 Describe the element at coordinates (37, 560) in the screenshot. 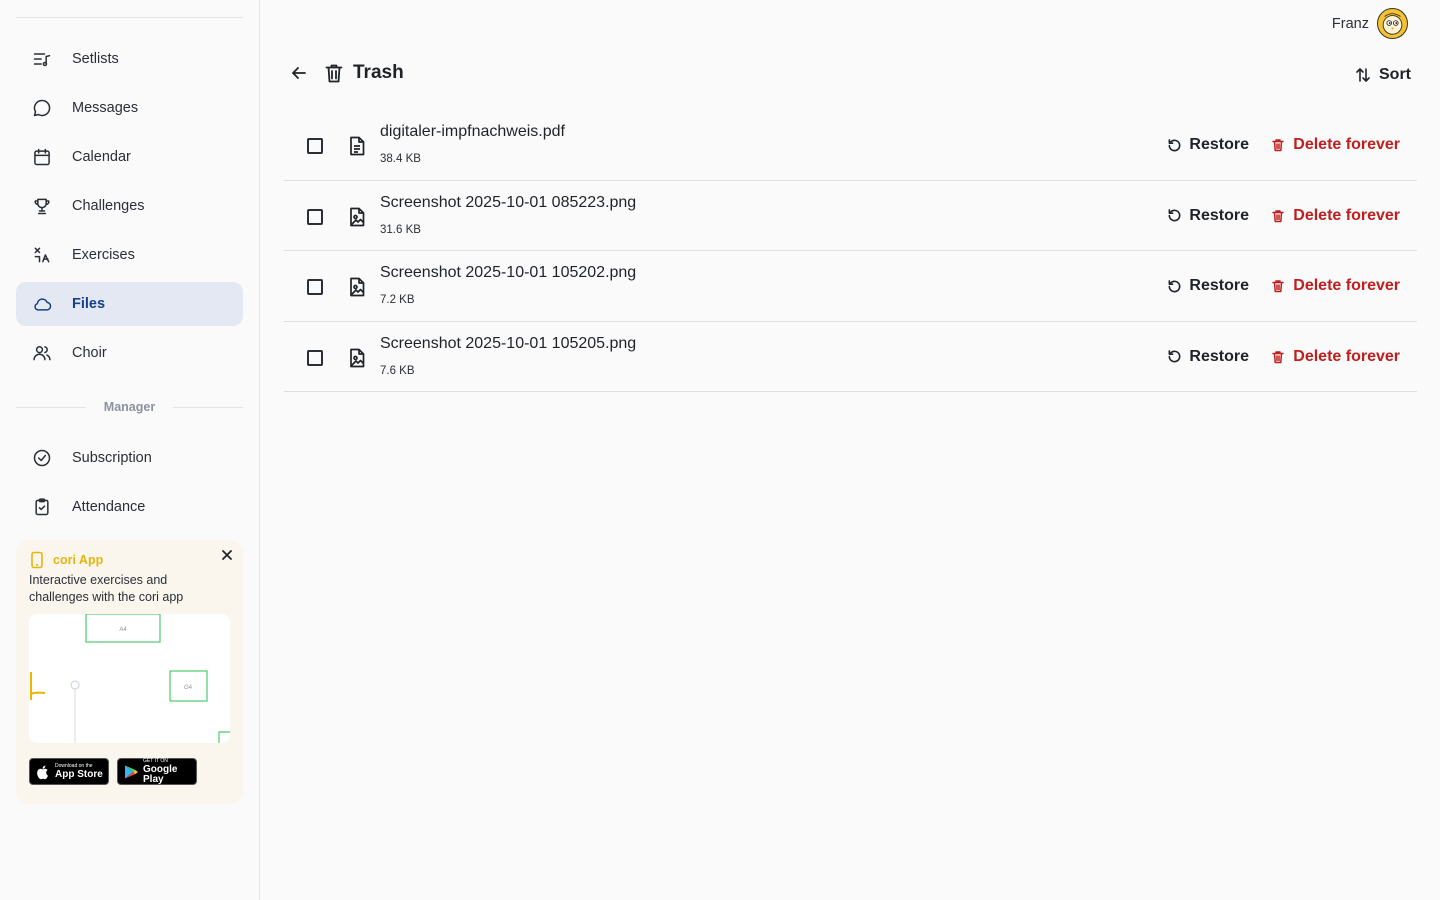

I see `phone-icon` at that location.